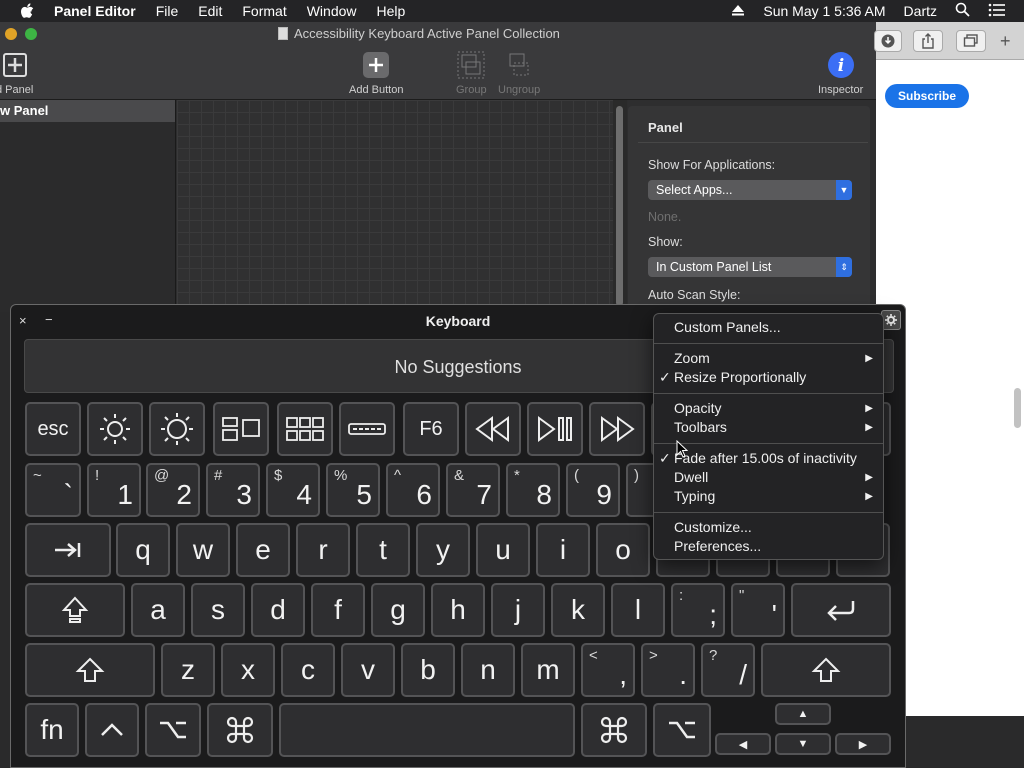  I want to click on key-7: & 7, so click(473, 490).